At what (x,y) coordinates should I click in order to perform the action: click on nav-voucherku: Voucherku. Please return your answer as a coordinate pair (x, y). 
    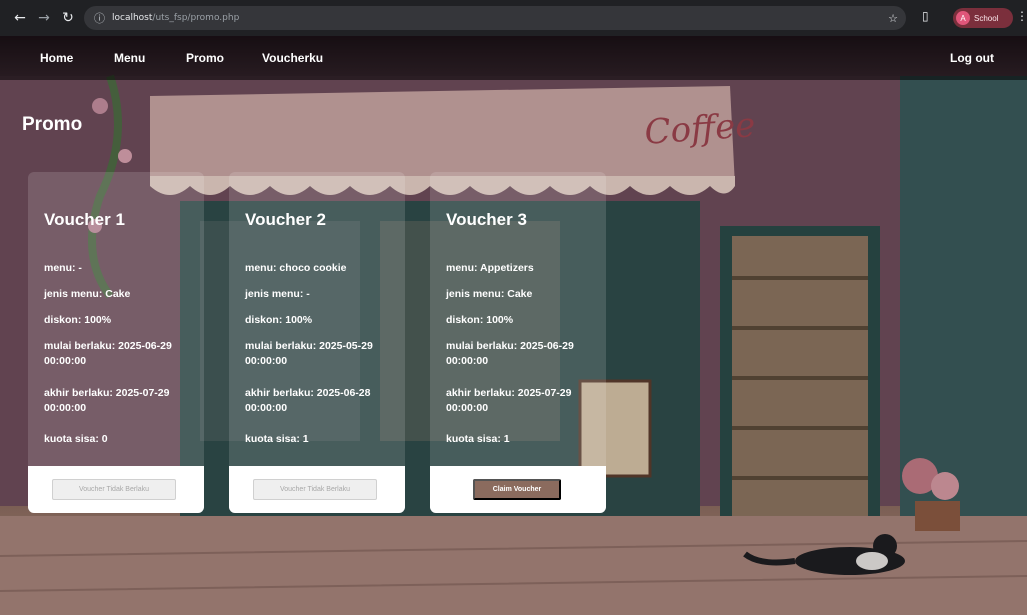
    Looking at the image, I should click on (292, 58).